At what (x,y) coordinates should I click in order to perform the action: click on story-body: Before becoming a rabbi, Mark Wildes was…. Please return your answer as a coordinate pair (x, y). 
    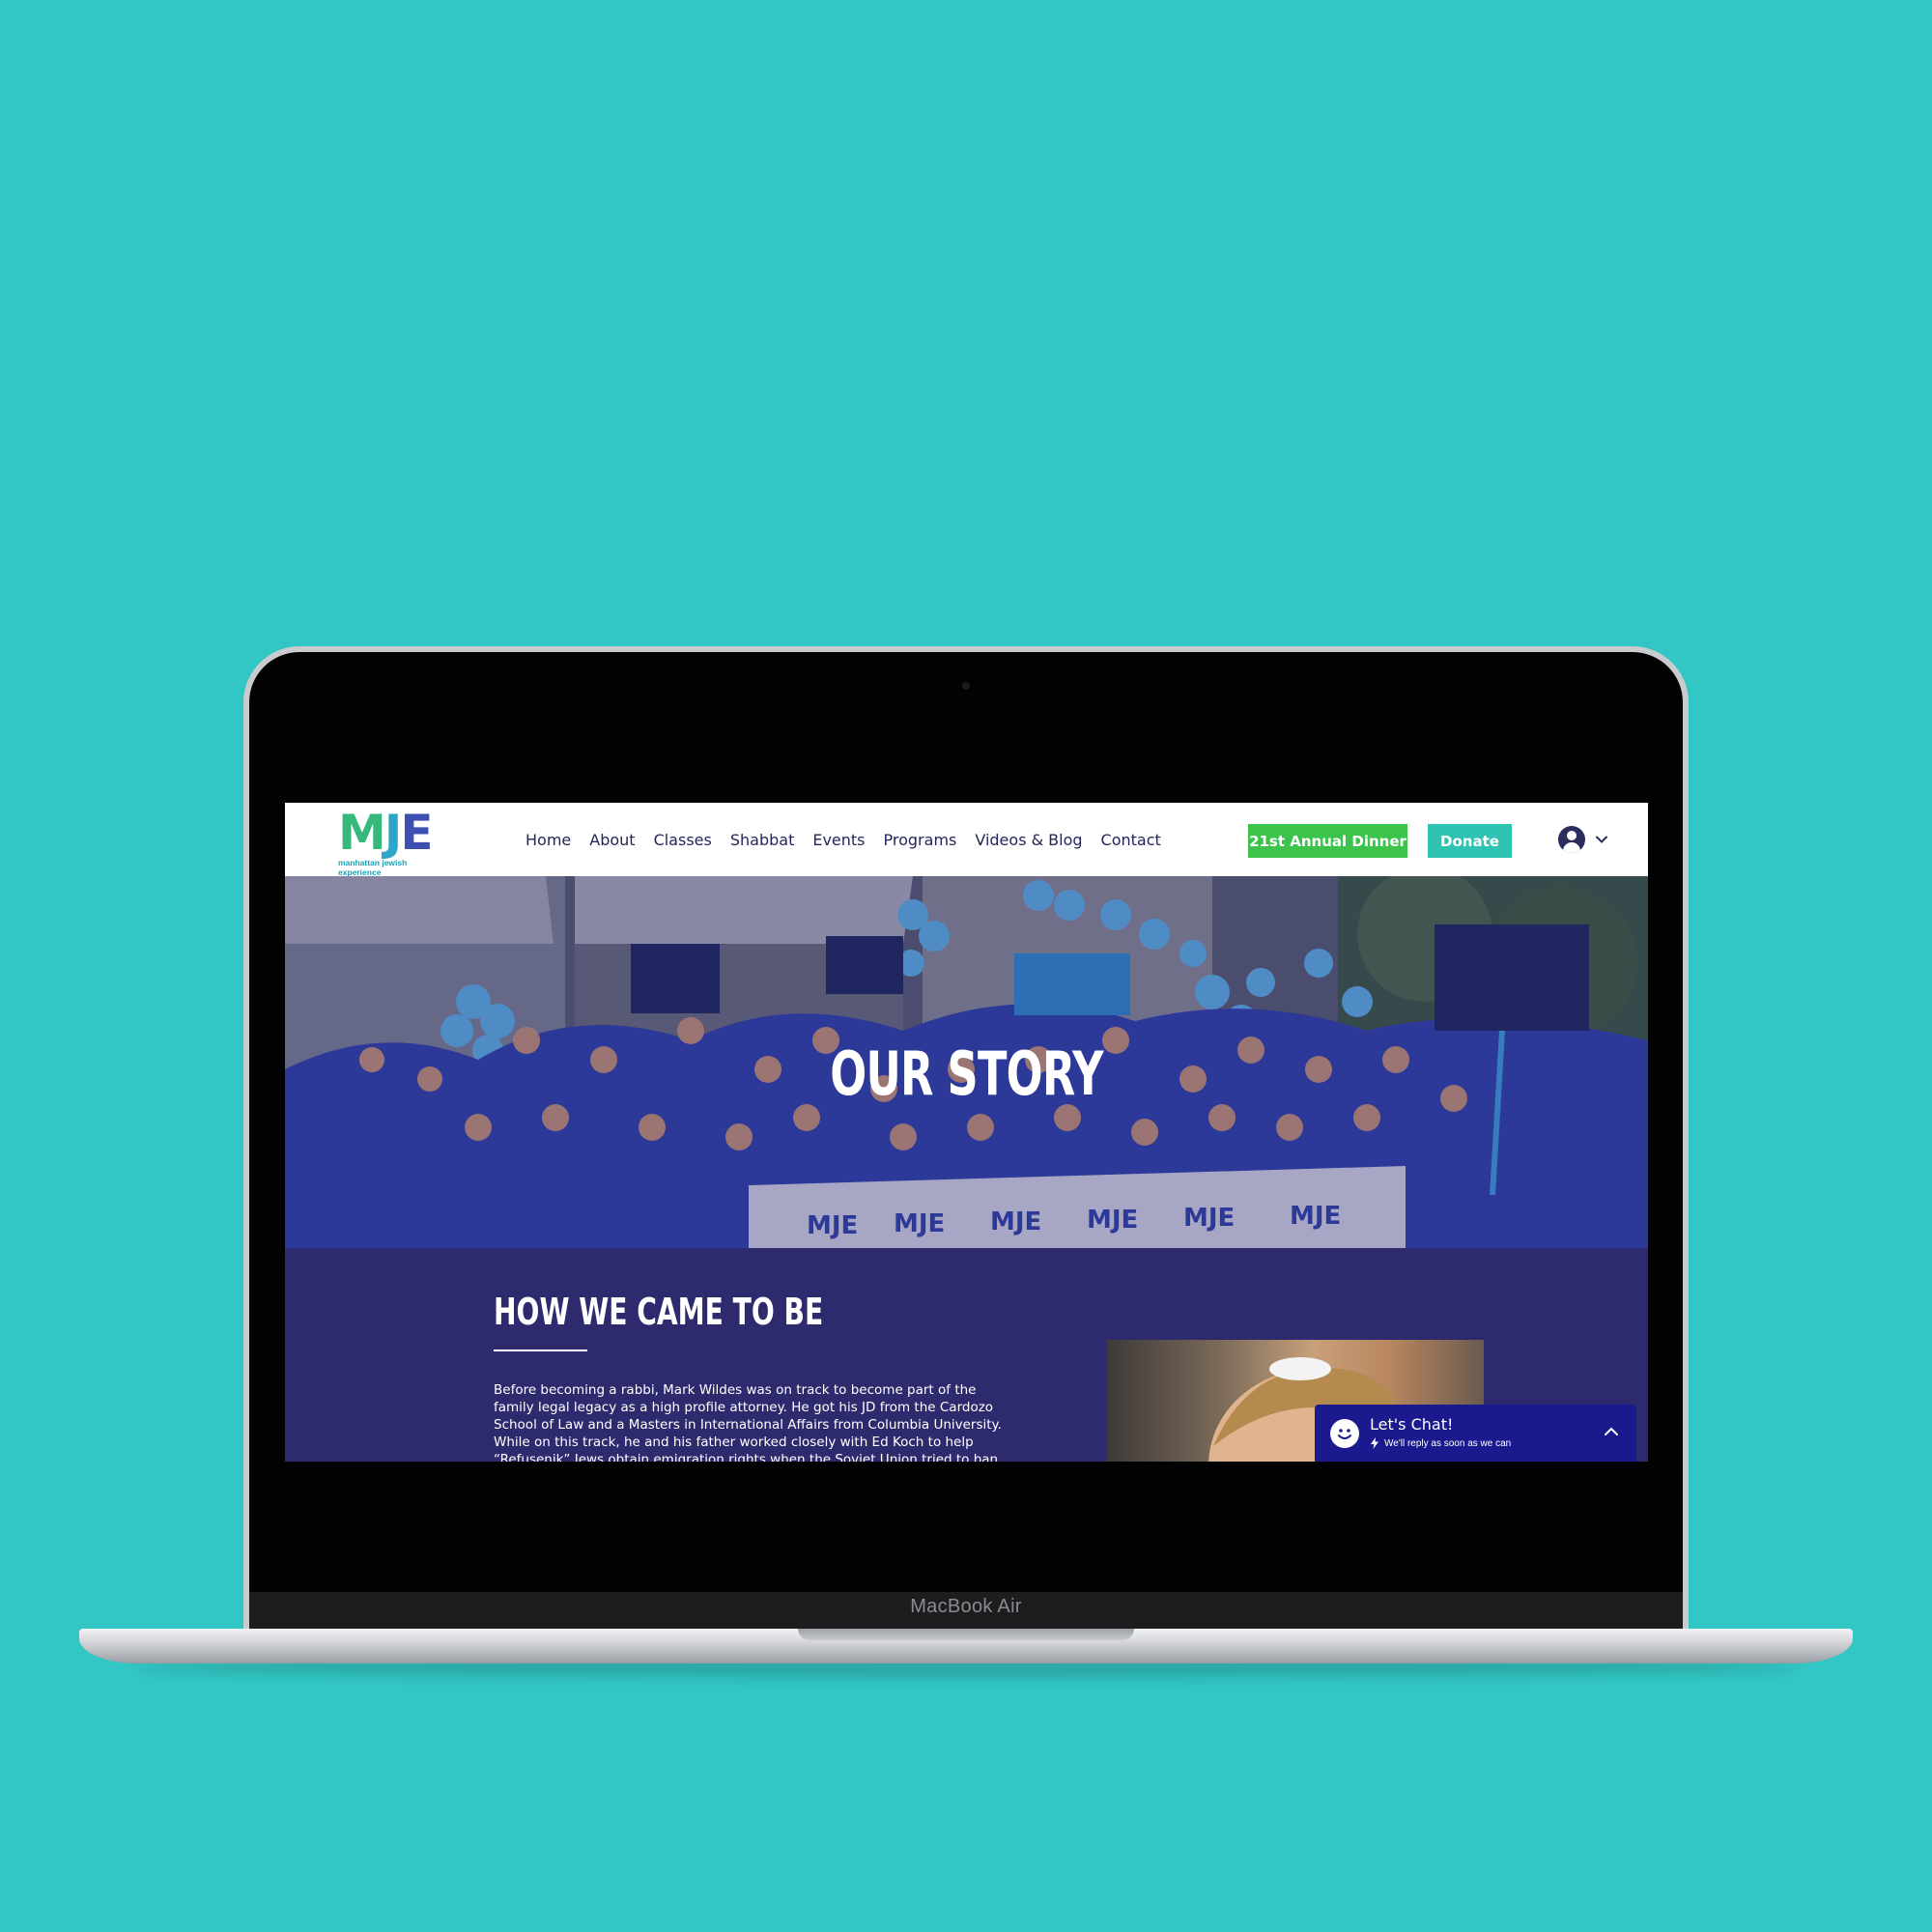
    Looking at the image, I should click on (748, 1422).